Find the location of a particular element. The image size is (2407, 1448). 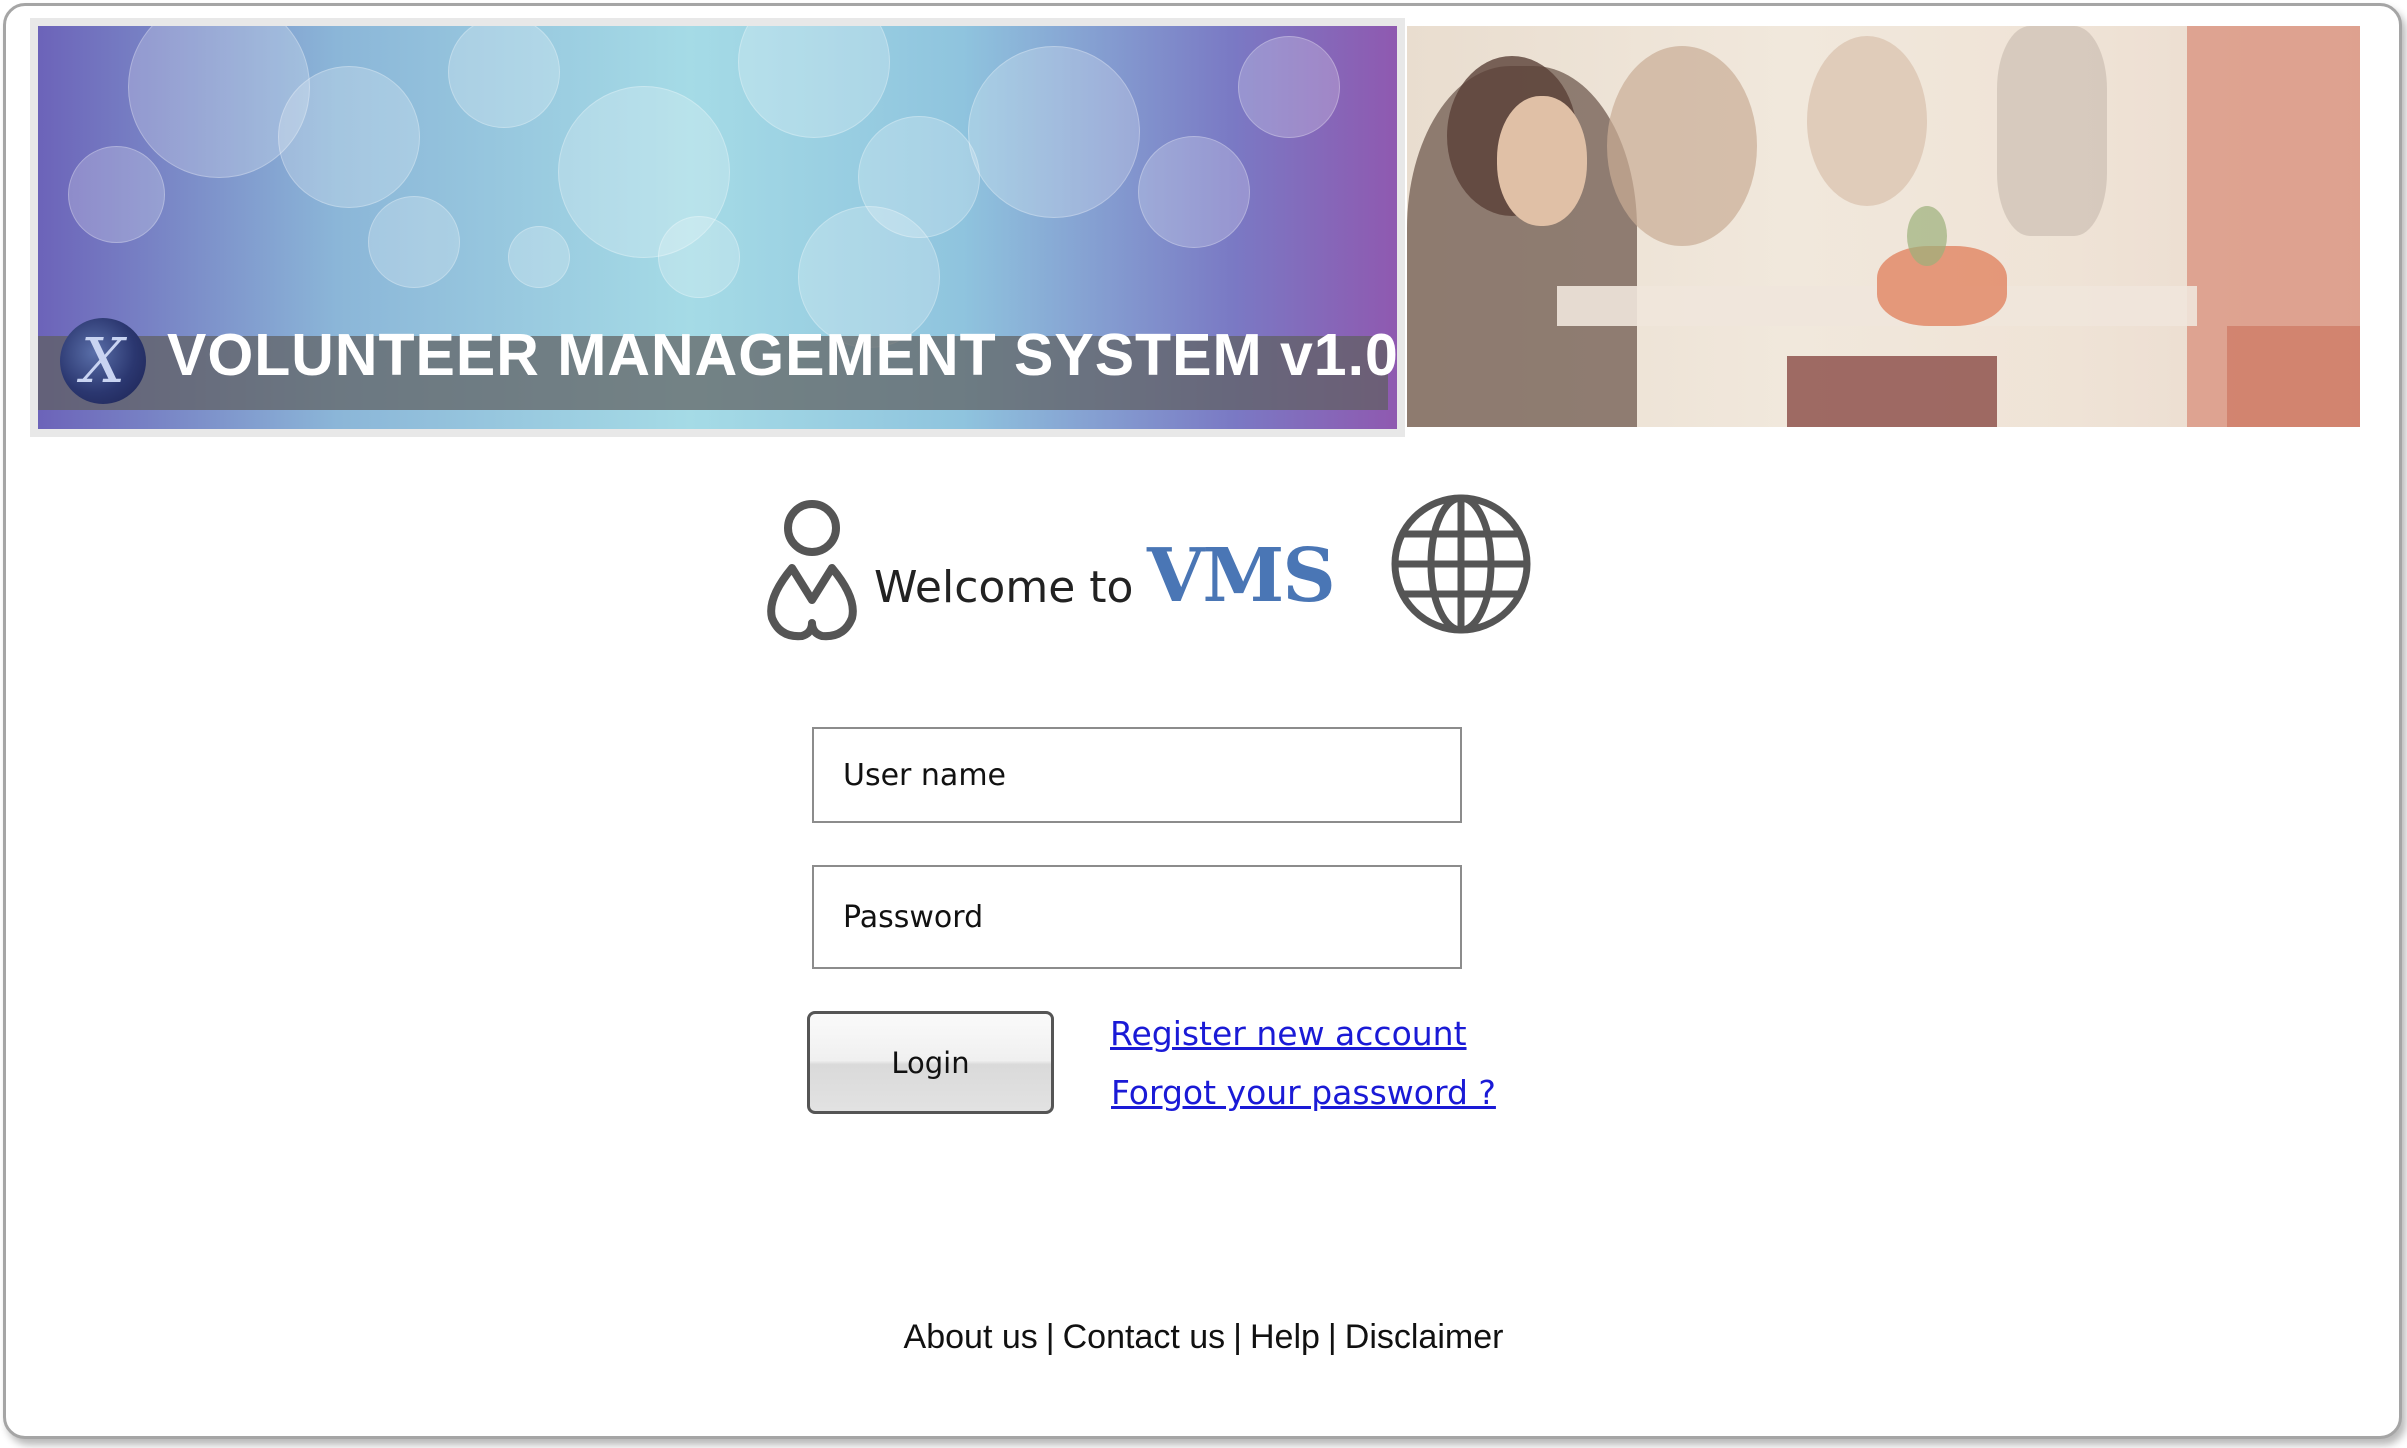

about-us-link: About us is located at coordinates (971, 1337).